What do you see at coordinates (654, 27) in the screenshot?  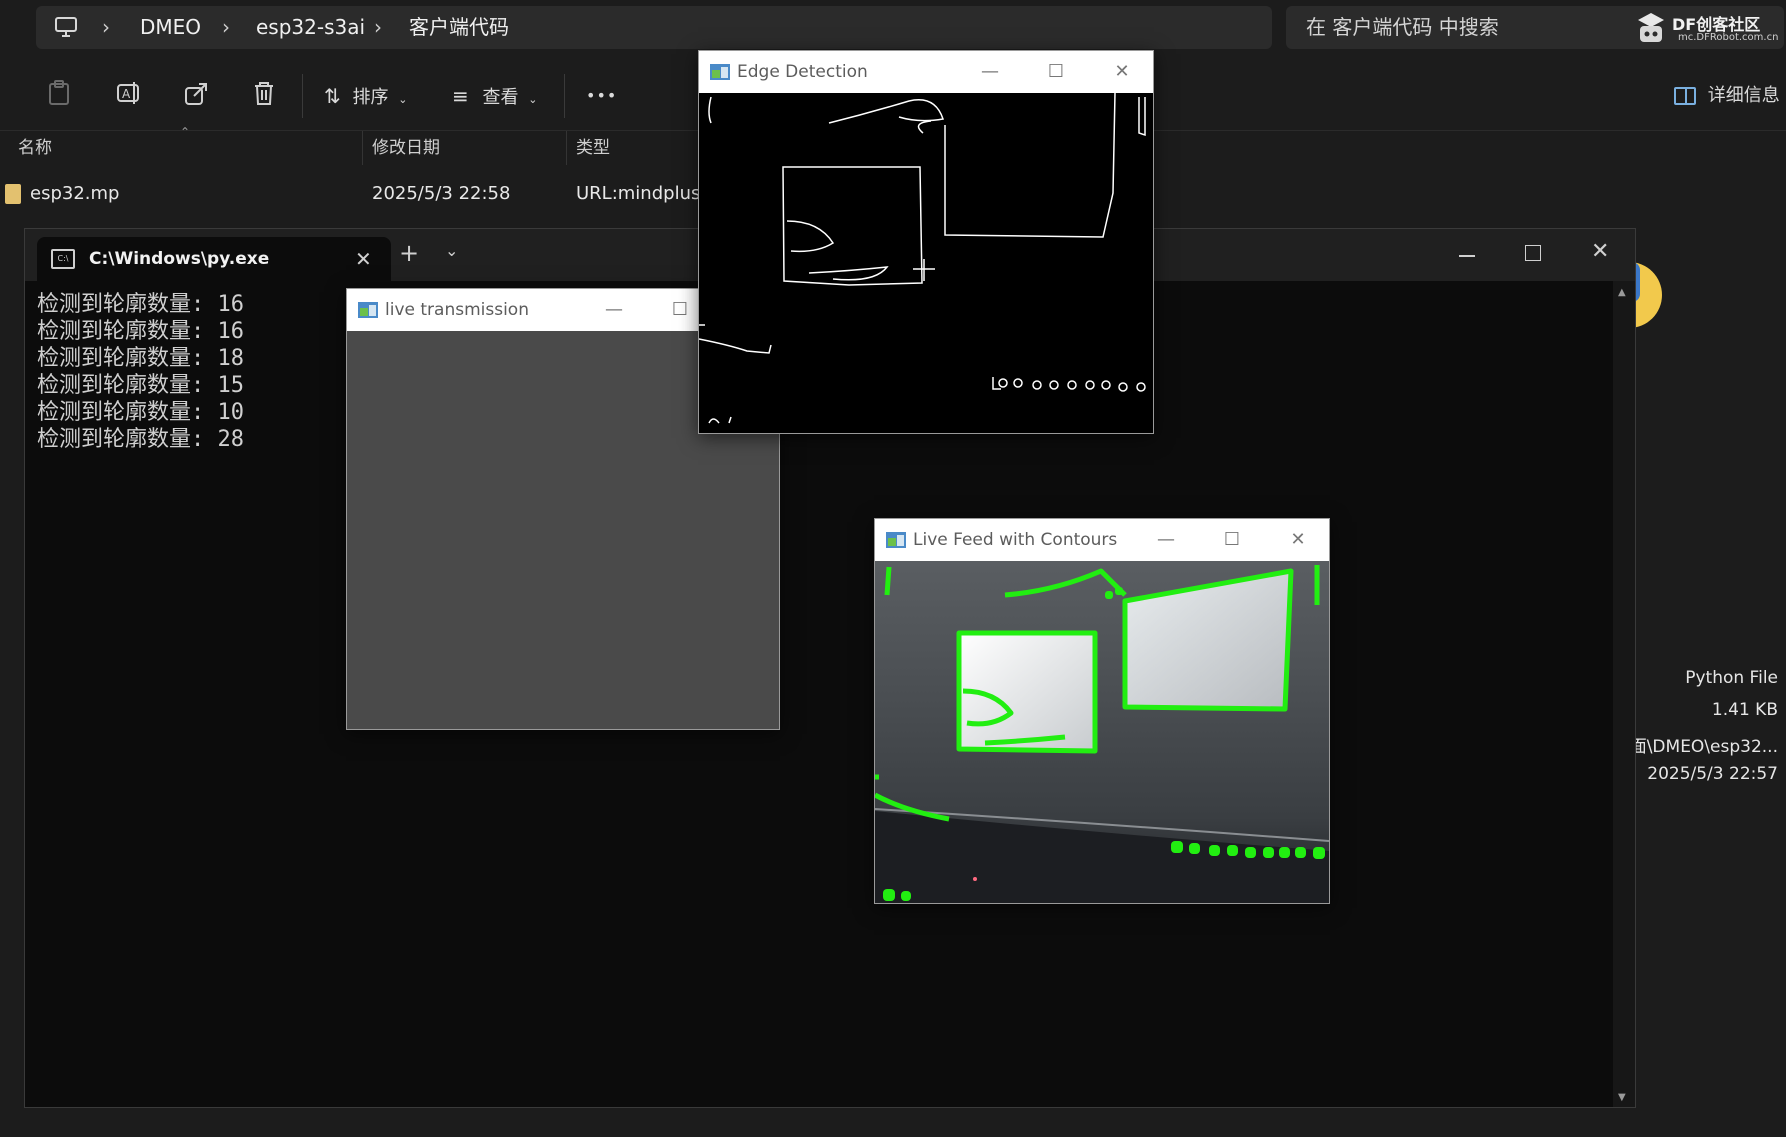 I see `address-bar: › DMEO › esp32-s3ai › 客户端代码` at bounding box center [654, 27].